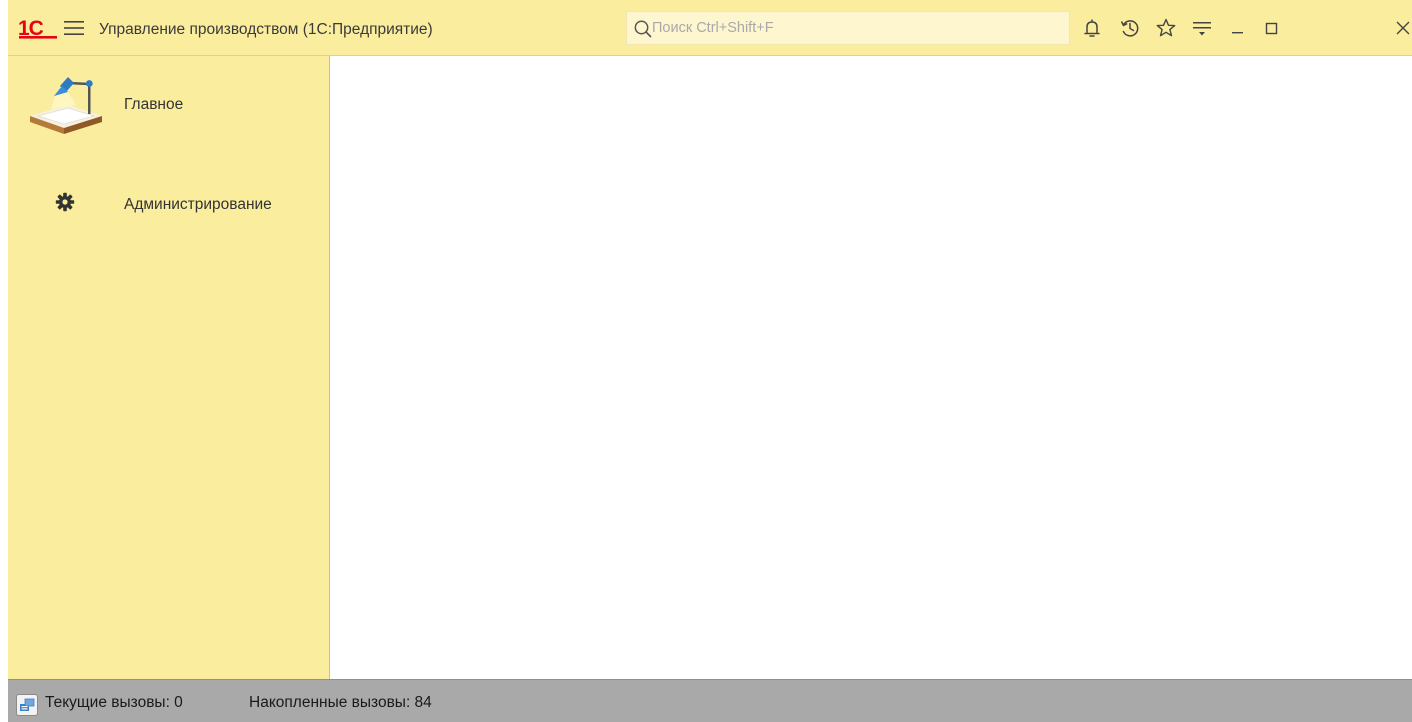  I want to click on search-icon, so click(643, 29).